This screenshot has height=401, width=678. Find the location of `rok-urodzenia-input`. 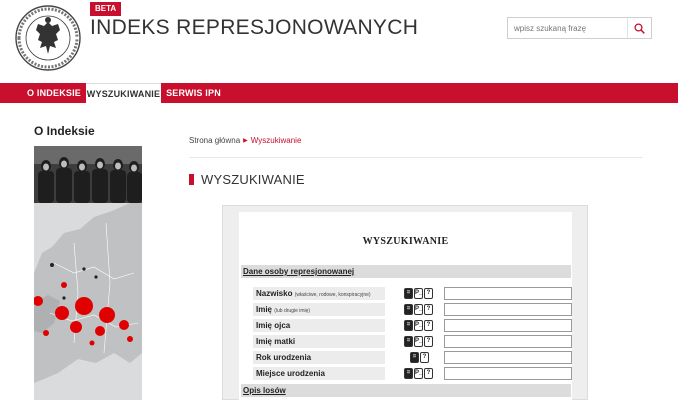

rok-urodzenia-input is located at coordinates (508, 357).